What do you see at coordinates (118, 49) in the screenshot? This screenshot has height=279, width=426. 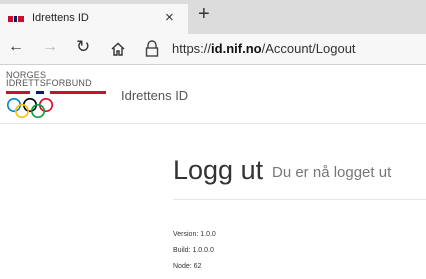 I see `home-icon` at bounding box center [118, 49].